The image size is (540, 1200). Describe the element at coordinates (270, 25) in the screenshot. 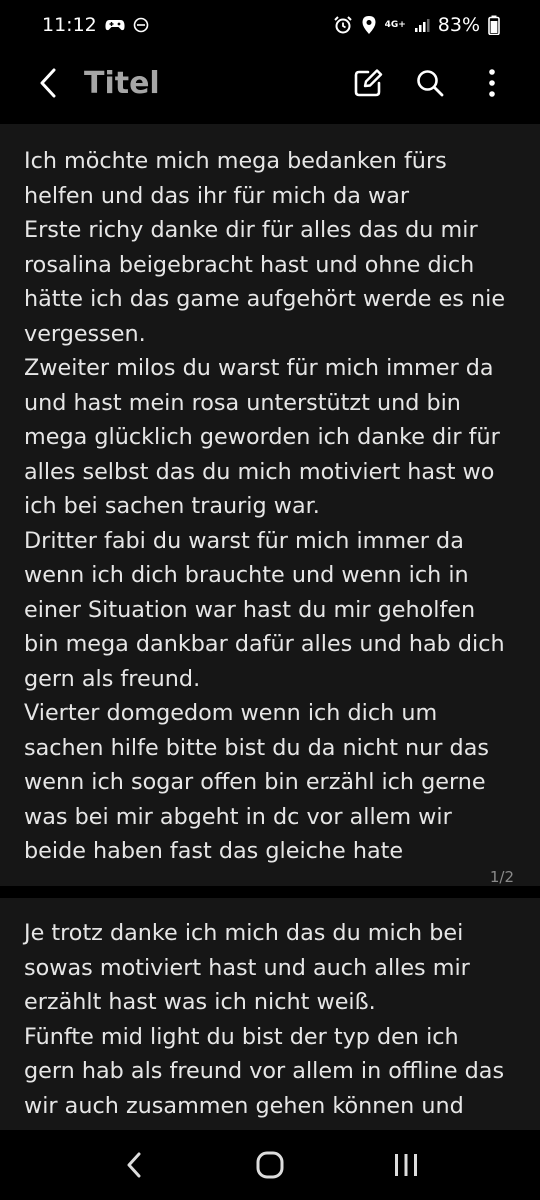

I see `status-bar: 11:12 4G+ 83%` at that location.